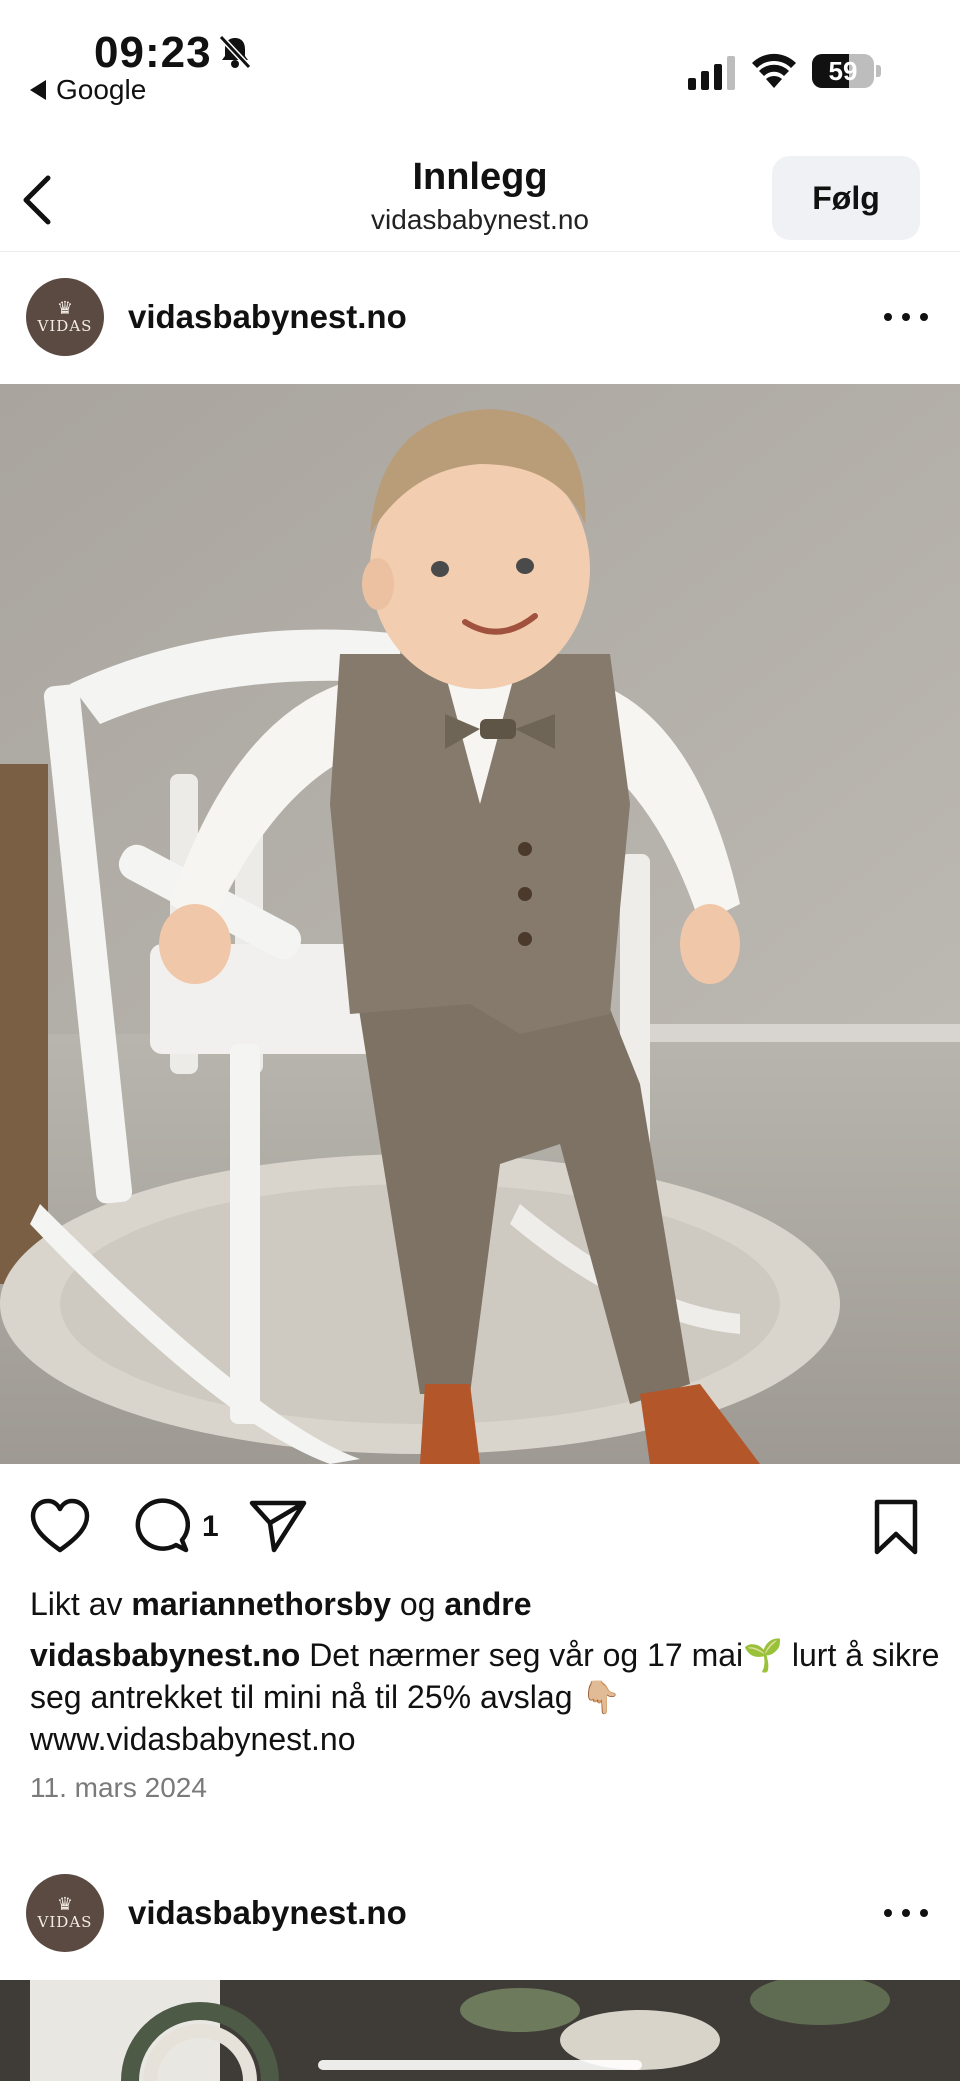 Image resolution: width=960 pixels, height=2081 pixels. I want to click on bell-muted-icon, so click(235, 52).